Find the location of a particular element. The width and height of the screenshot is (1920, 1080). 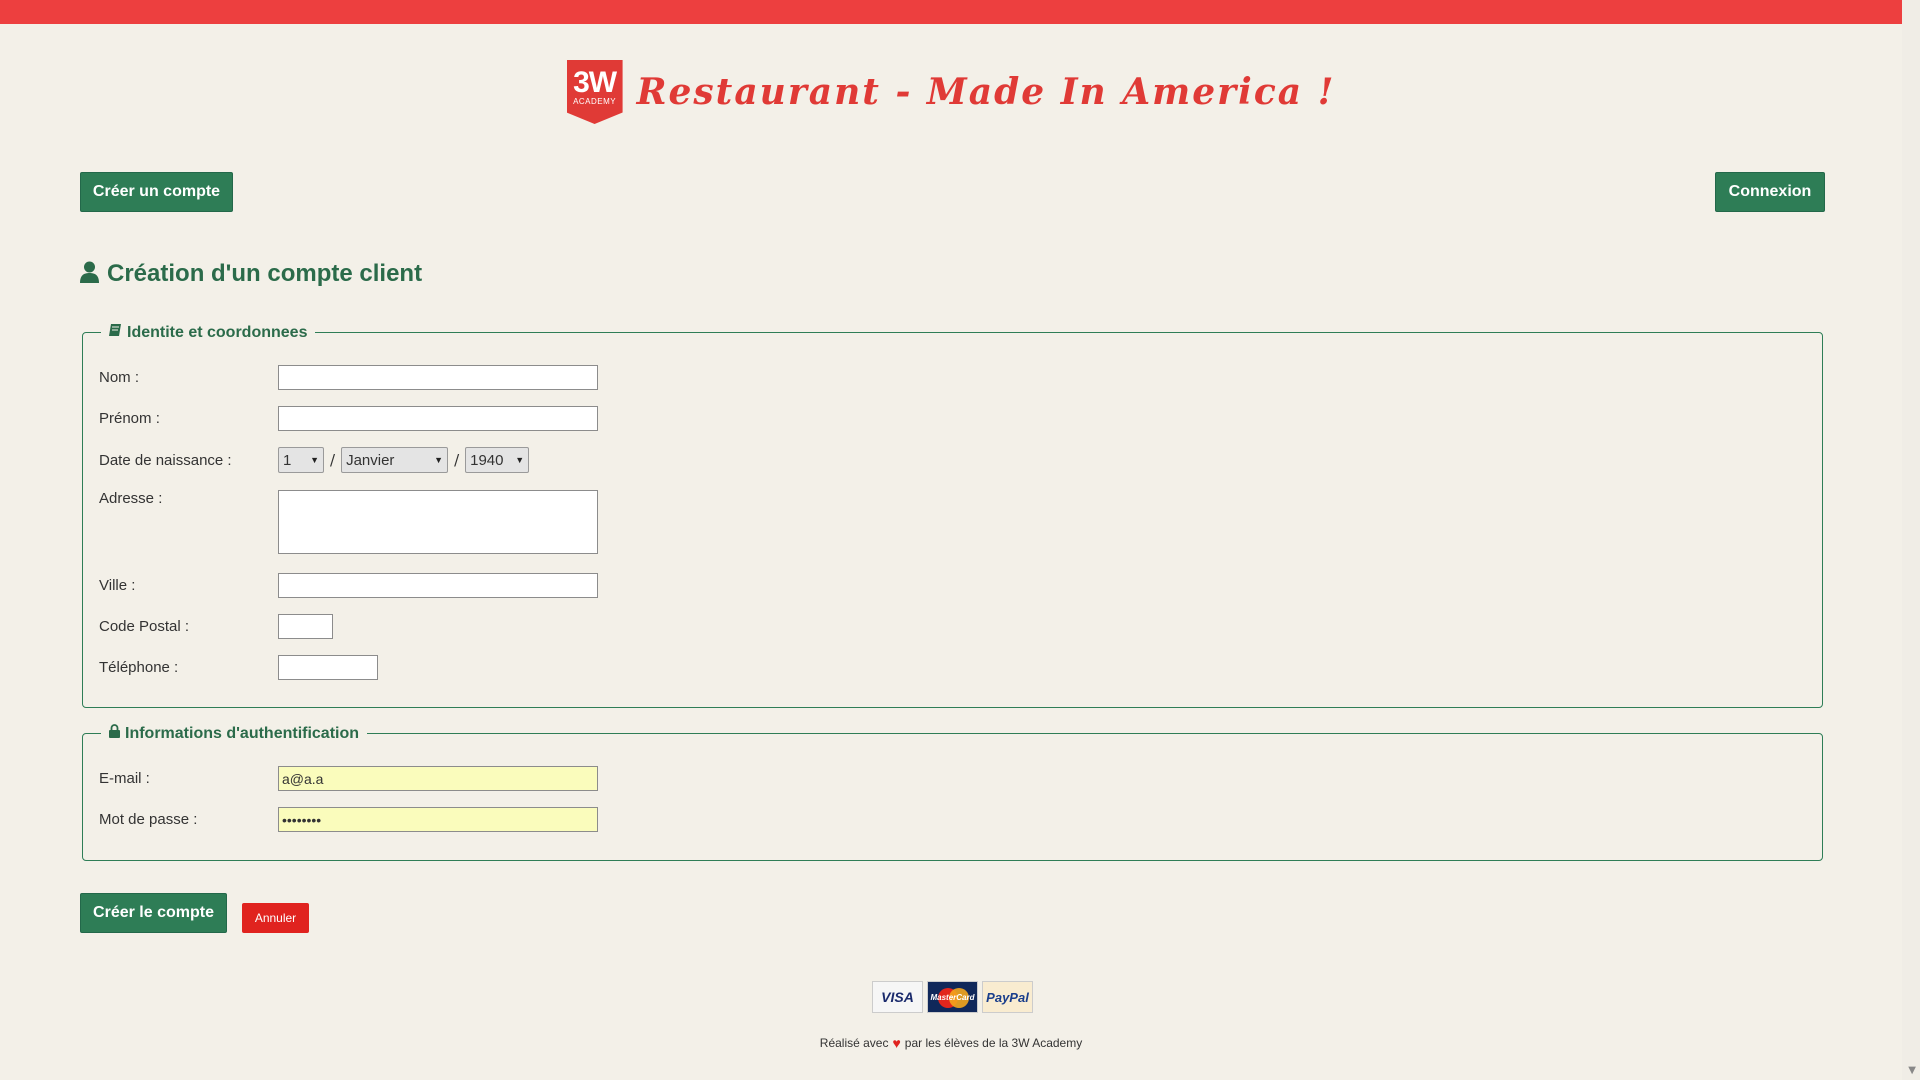

footer-text-before: Réalisé avec is located at coordinates (854, 1043).